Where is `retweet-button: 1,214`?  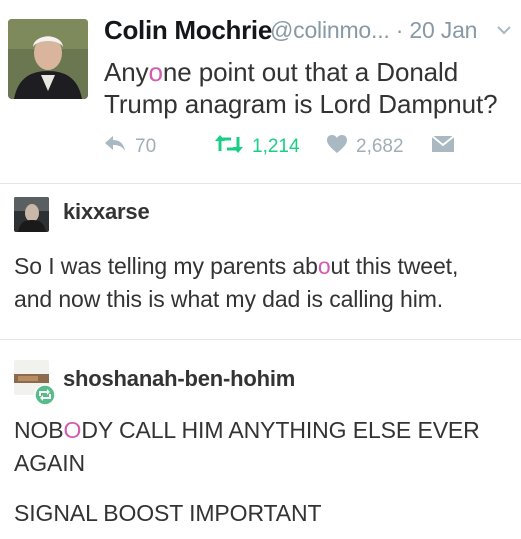
retweet-button: 1,214 is located at coordinates (257, 147).